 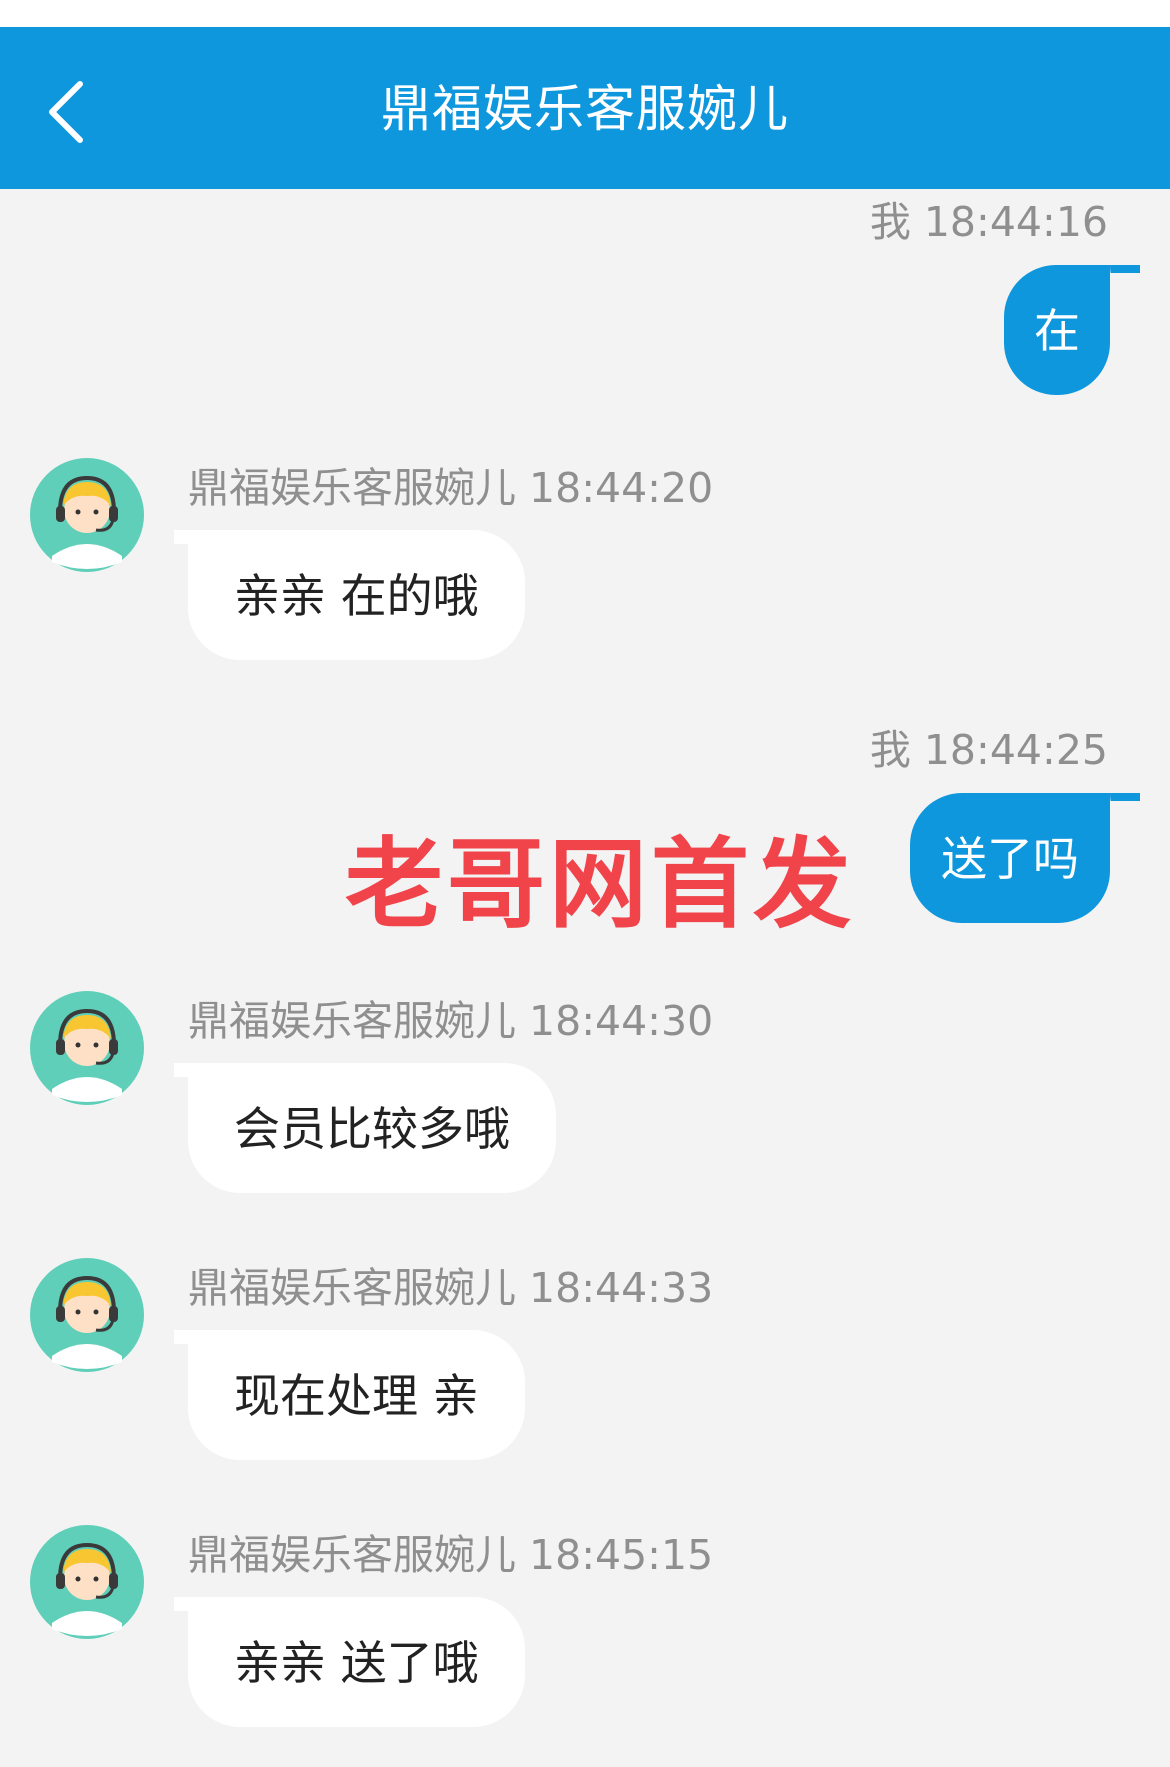 I want to click on message-meta: 鼎福娱乐客服婉儿 18:44:33, so click(x=451, y=1288).